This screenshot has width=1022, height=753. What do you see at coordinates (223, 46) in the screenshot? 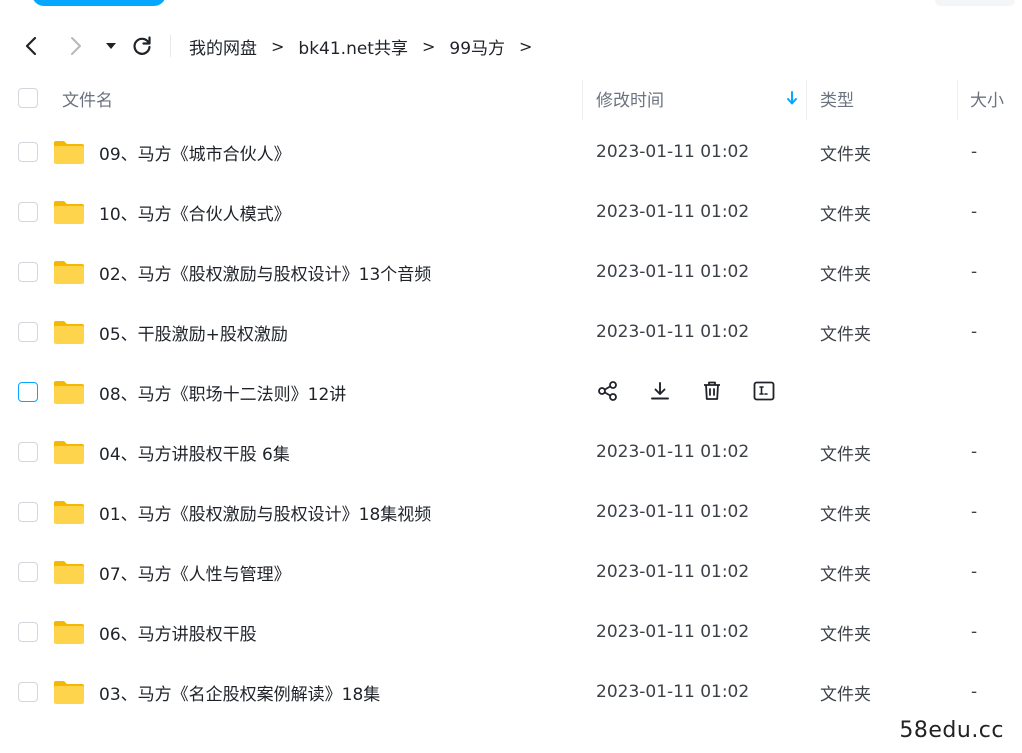
I see `breadcrumb-item-root: 我的网盘` at bounding box center [223, 46].